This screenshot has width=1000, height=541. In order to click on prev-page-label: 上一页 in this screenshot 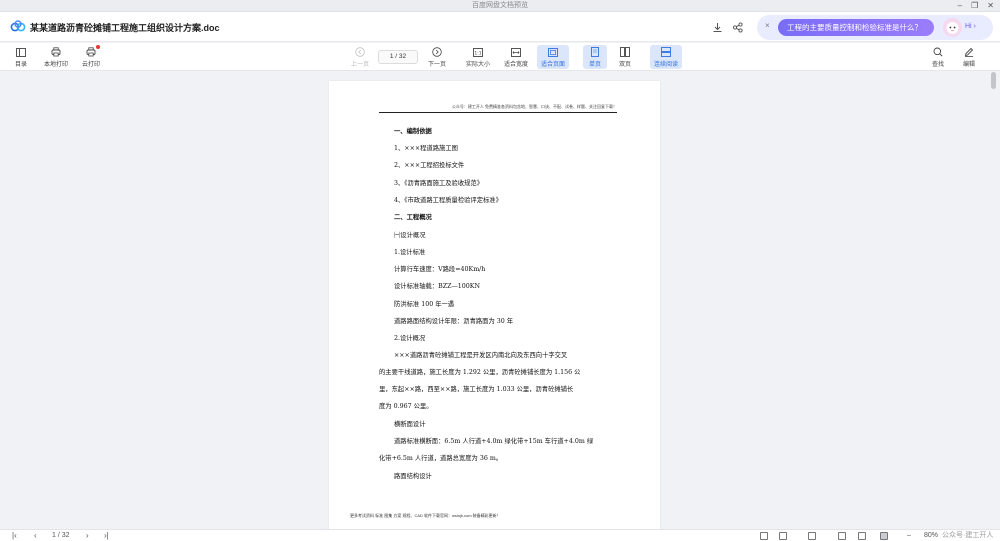, I will do `click(359, 65)`.